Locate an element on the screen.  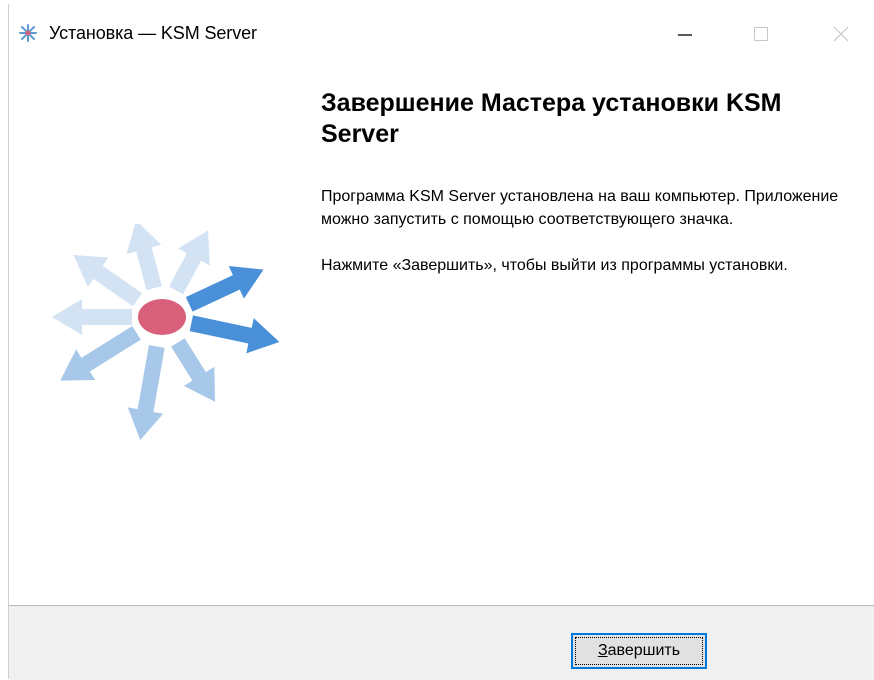
close-icon is located at coordinates (841, 34).